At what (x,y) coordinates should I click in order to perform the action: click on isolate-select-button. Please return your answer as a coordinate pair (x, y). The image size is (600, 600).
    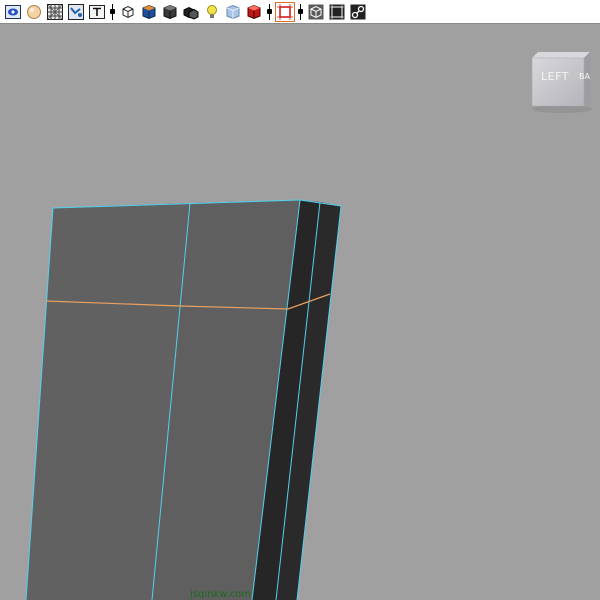
    Looking at the image, I should click on (316, 12).